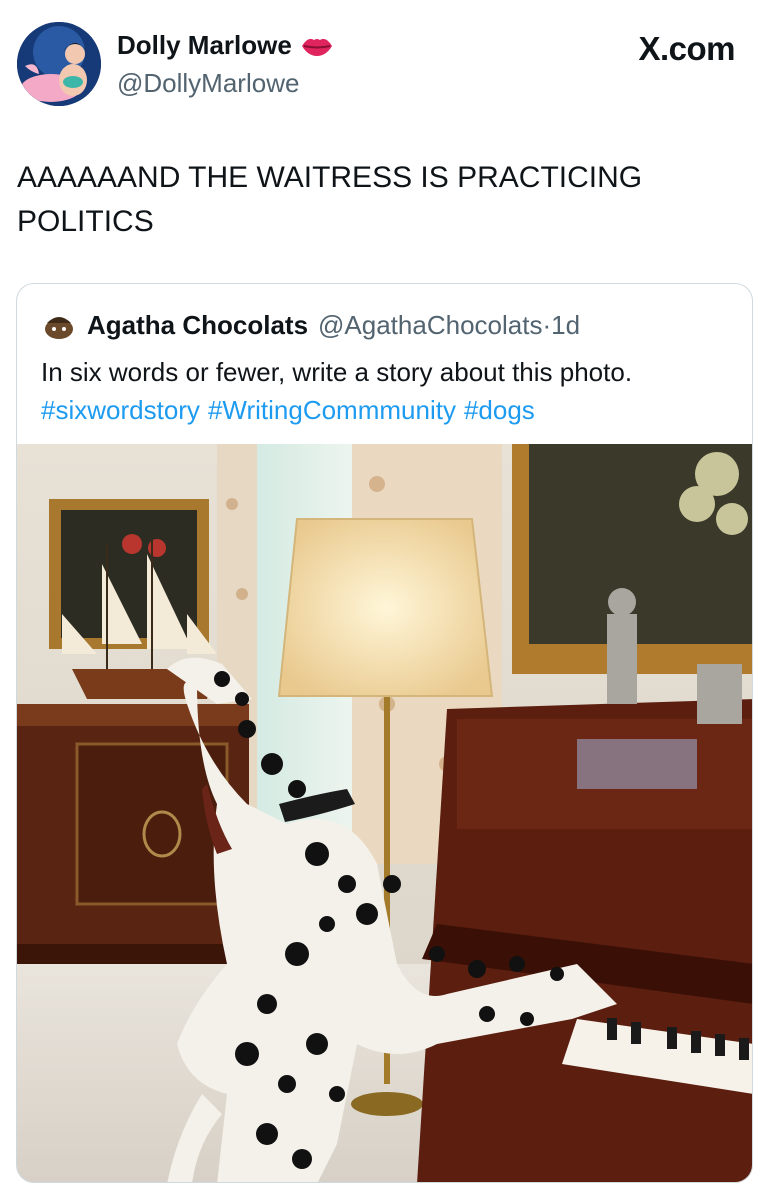 Image resolution: width=771 pixels, height=1200 pixels. What do you see at coordinates (208, 83) in the screenshot?
I see `author-handle: @DollyMarlowe` at bounding box center [208, 83].